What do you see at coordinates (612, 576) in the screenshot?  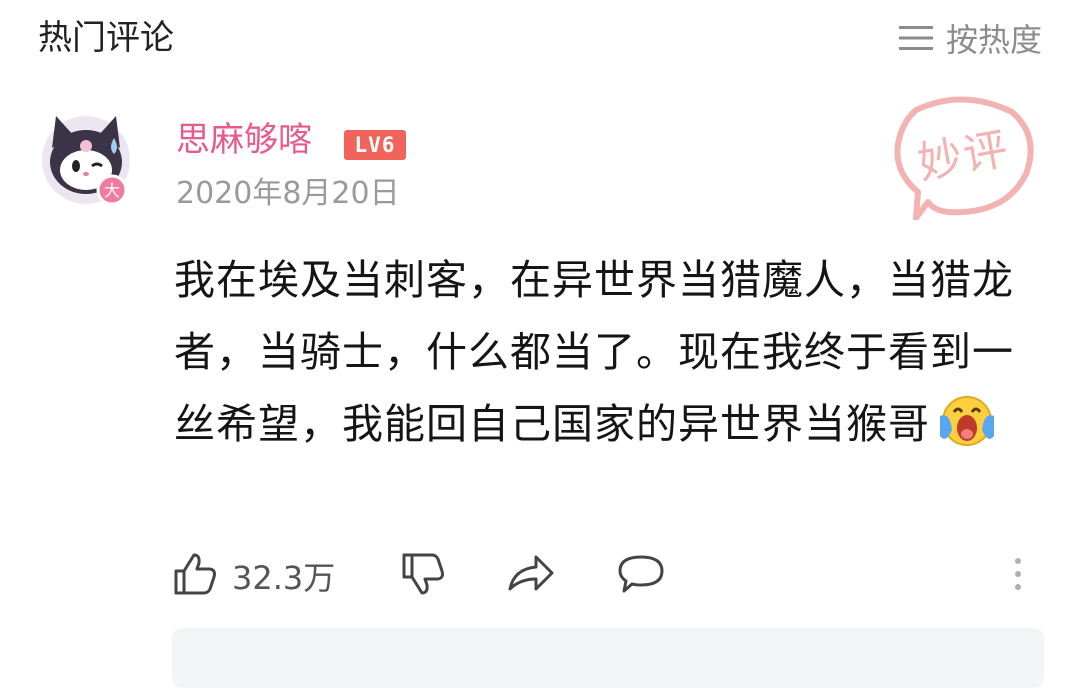 I see `comment-actions: 32.3万` at bounding box center [612, 576].